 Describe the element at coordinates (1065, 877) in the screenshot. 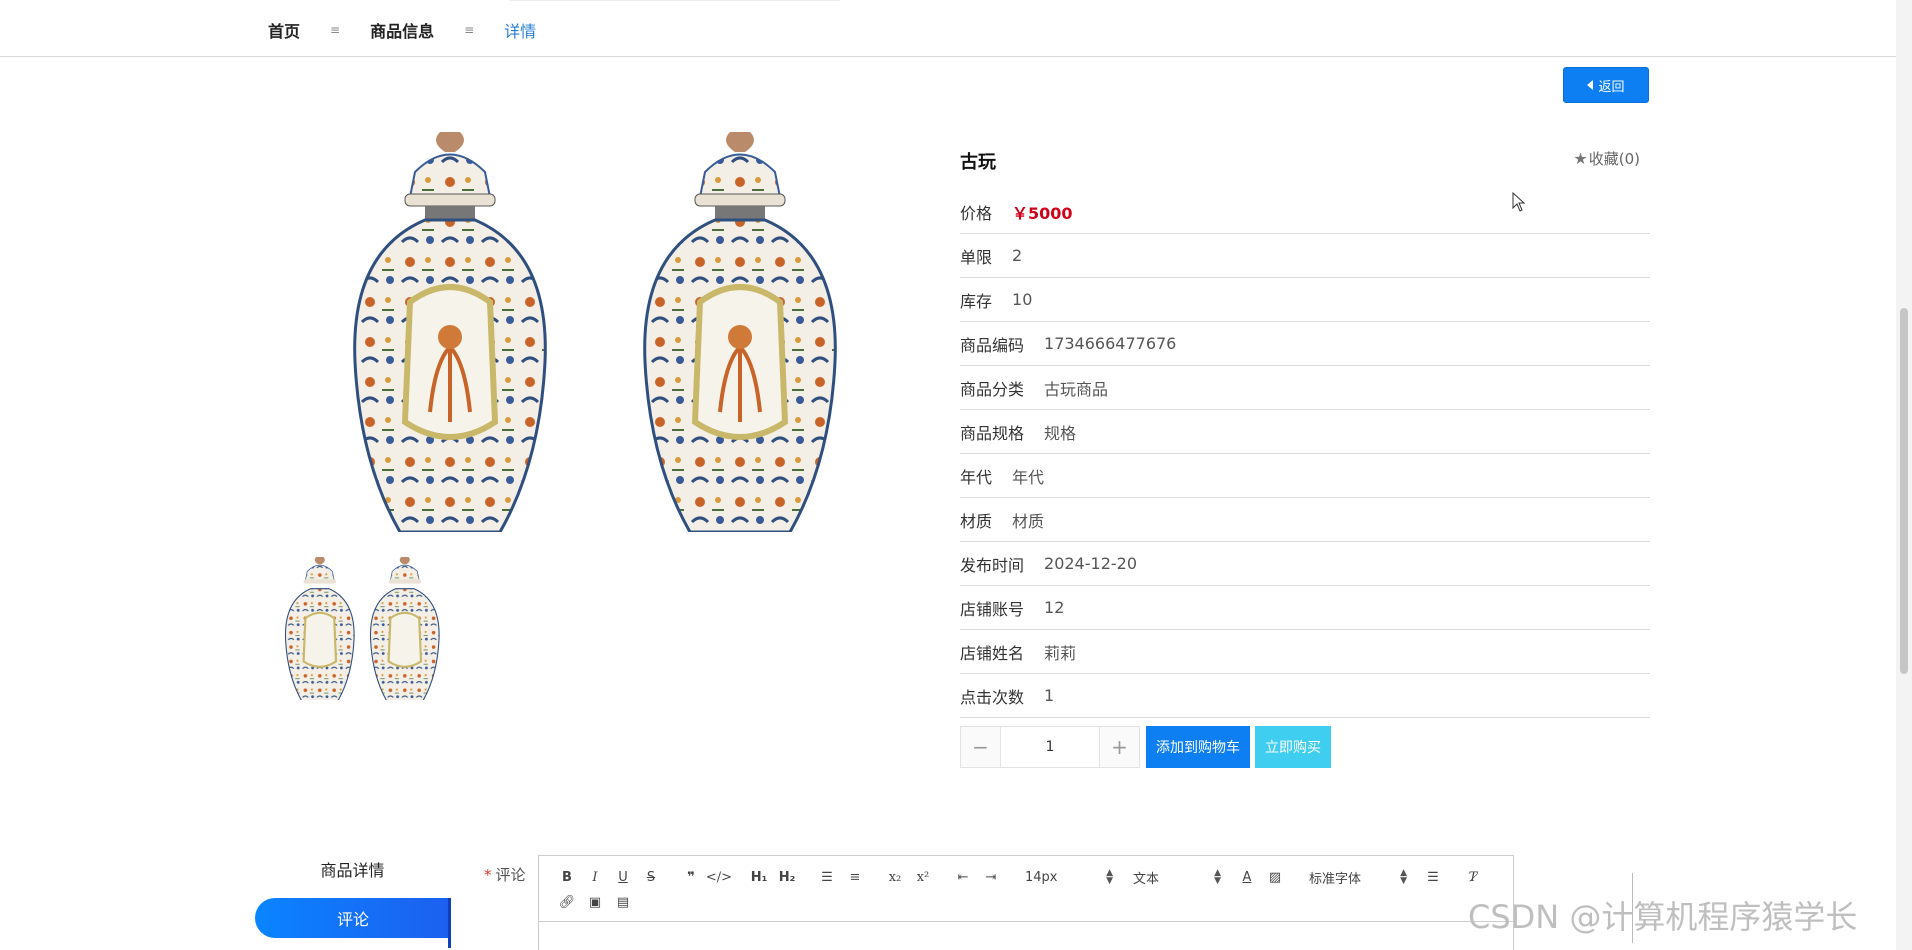

I see `font-size-select: 14px ▲ ▼` at that location.